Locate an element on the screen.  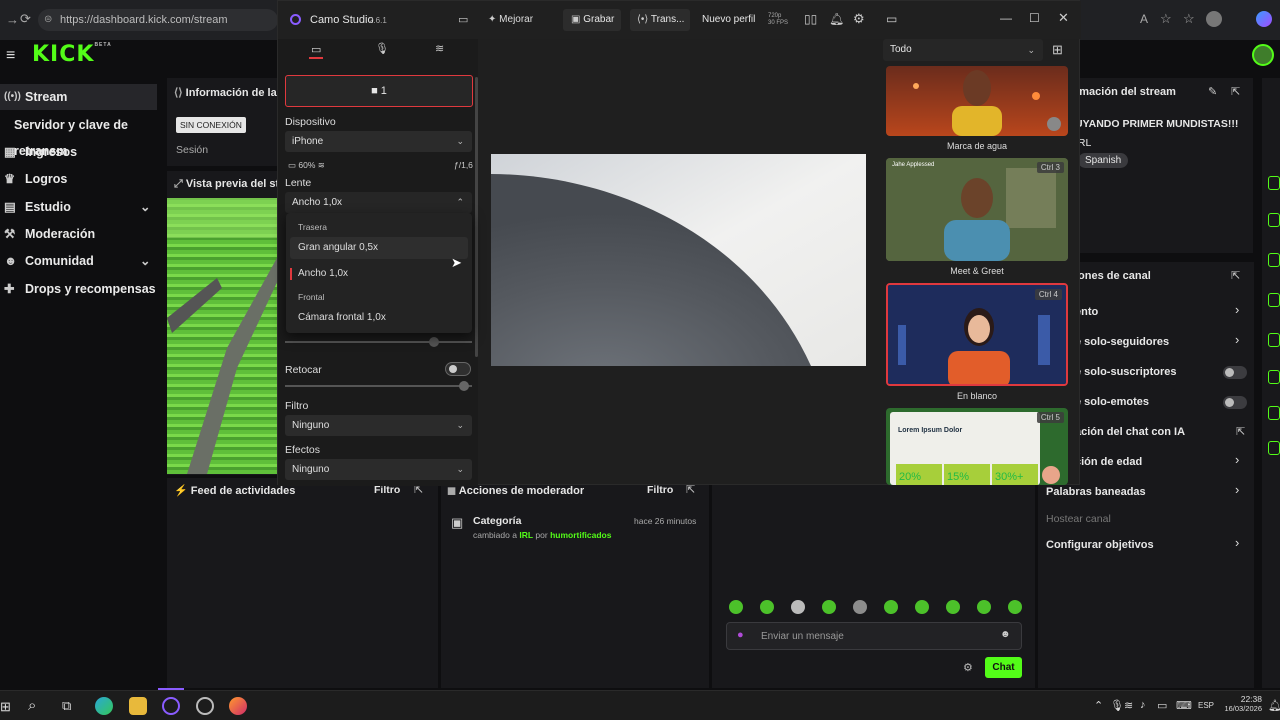
camera-tab-icon: ▭ is located at coordinates (316, 49).